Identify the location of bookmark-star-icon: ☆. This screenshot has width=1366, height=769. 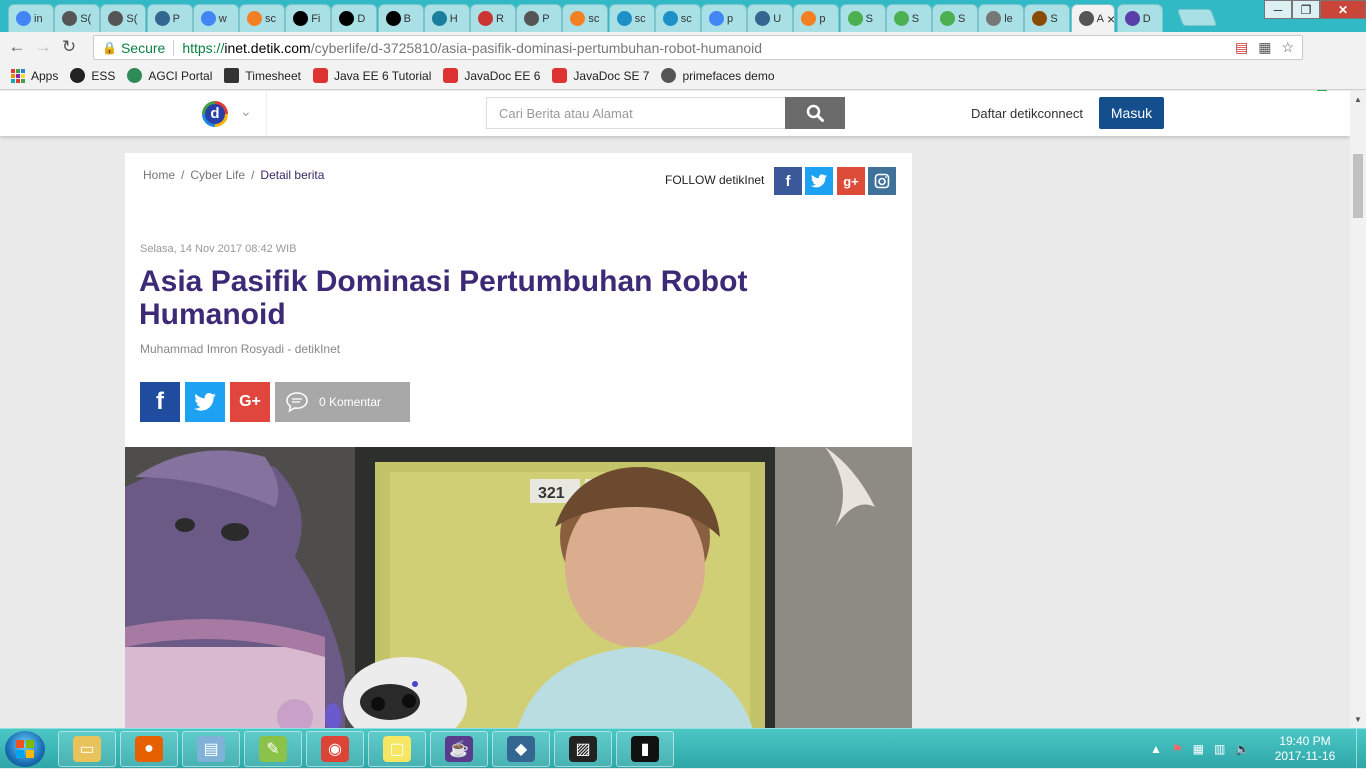
(1287, 47).